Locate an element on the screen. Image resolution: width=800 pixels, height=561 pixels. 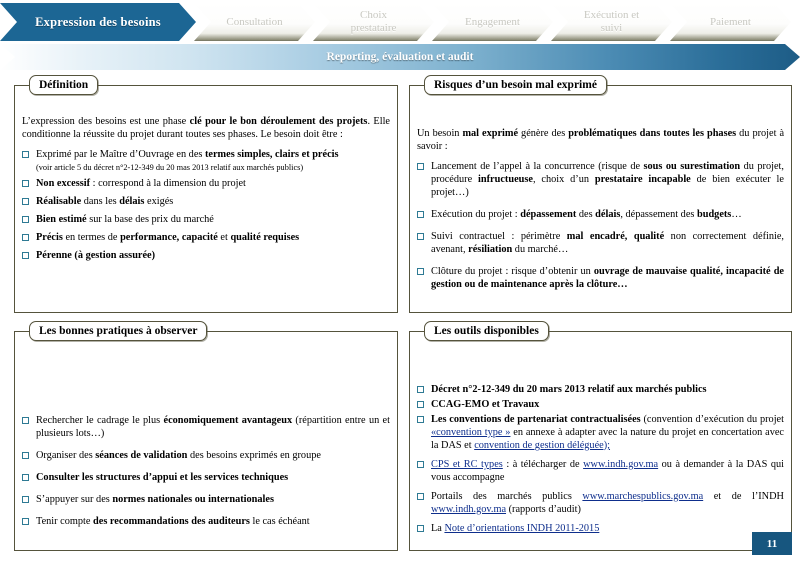
item-b3: budgets is located at coordinates (714, 214).